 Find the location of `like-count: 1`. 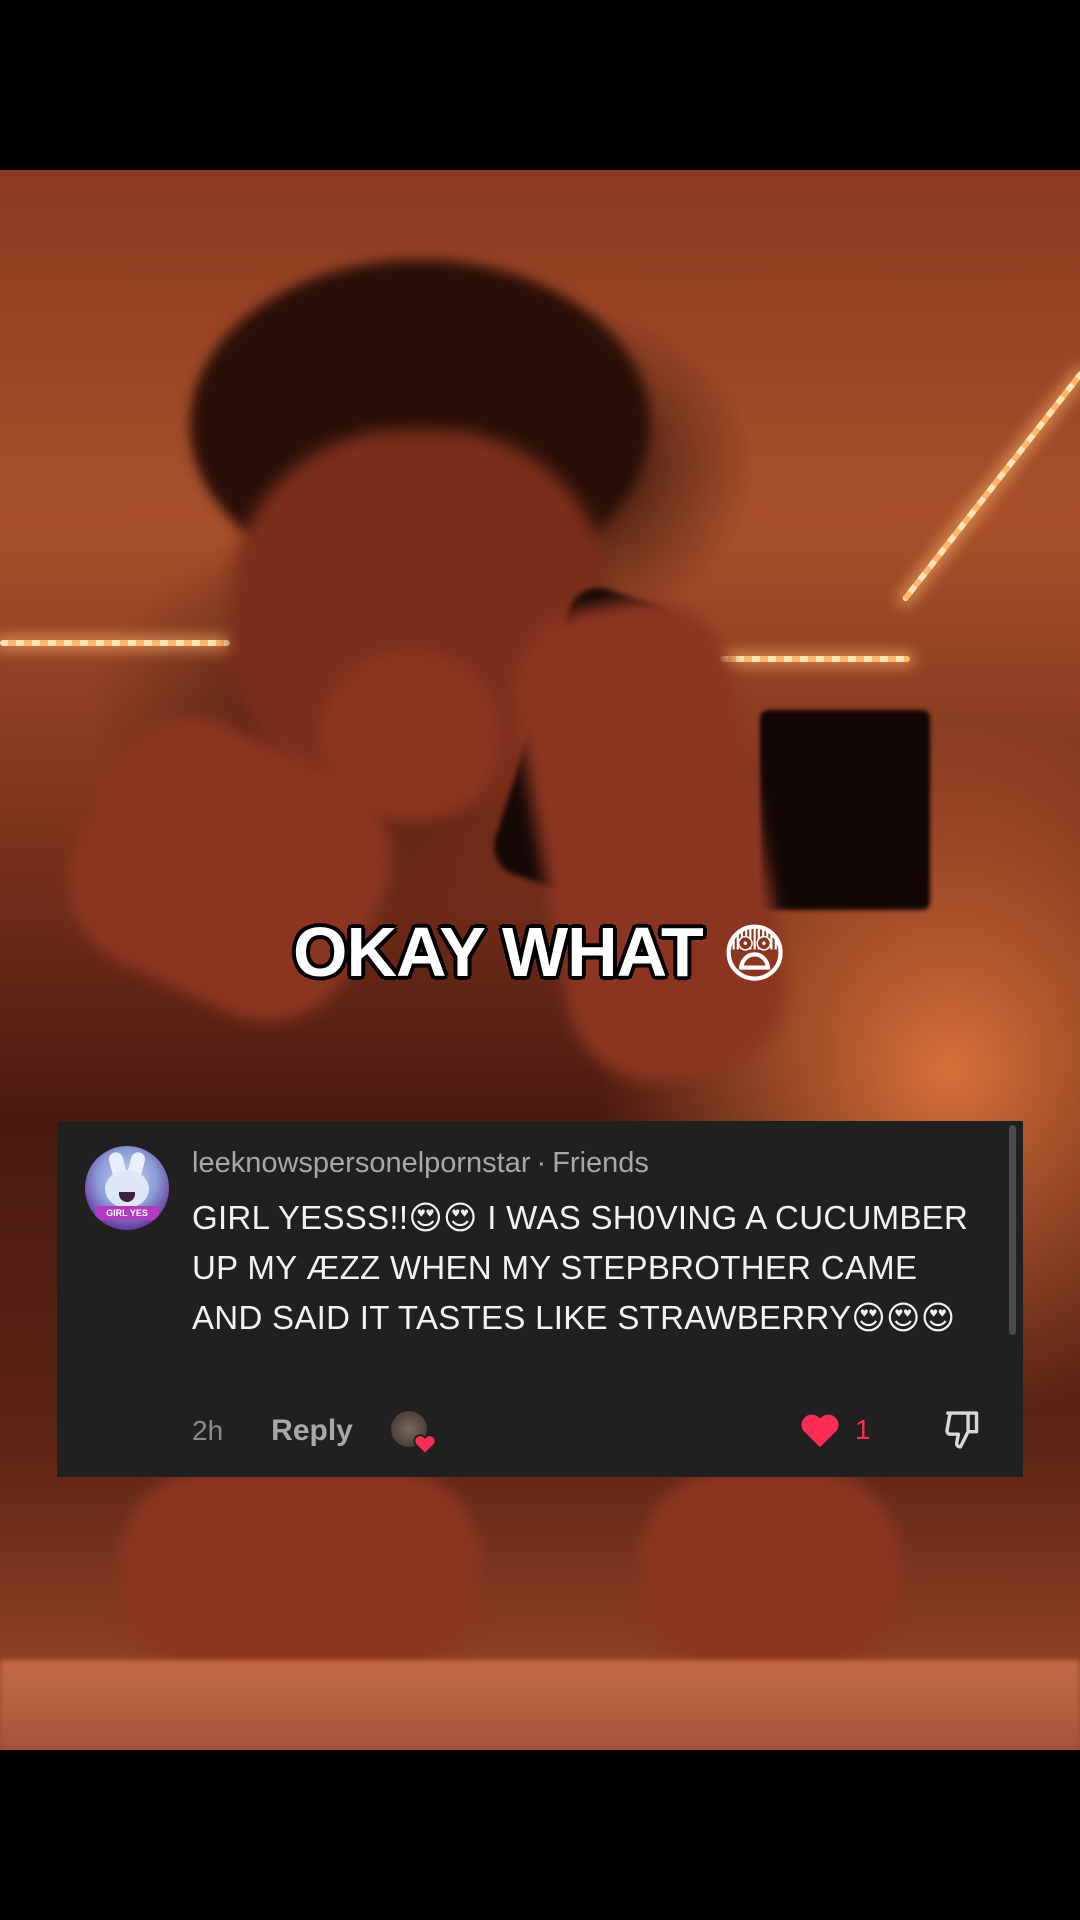

like-count: 1 is located at coordinates (863, 1429).